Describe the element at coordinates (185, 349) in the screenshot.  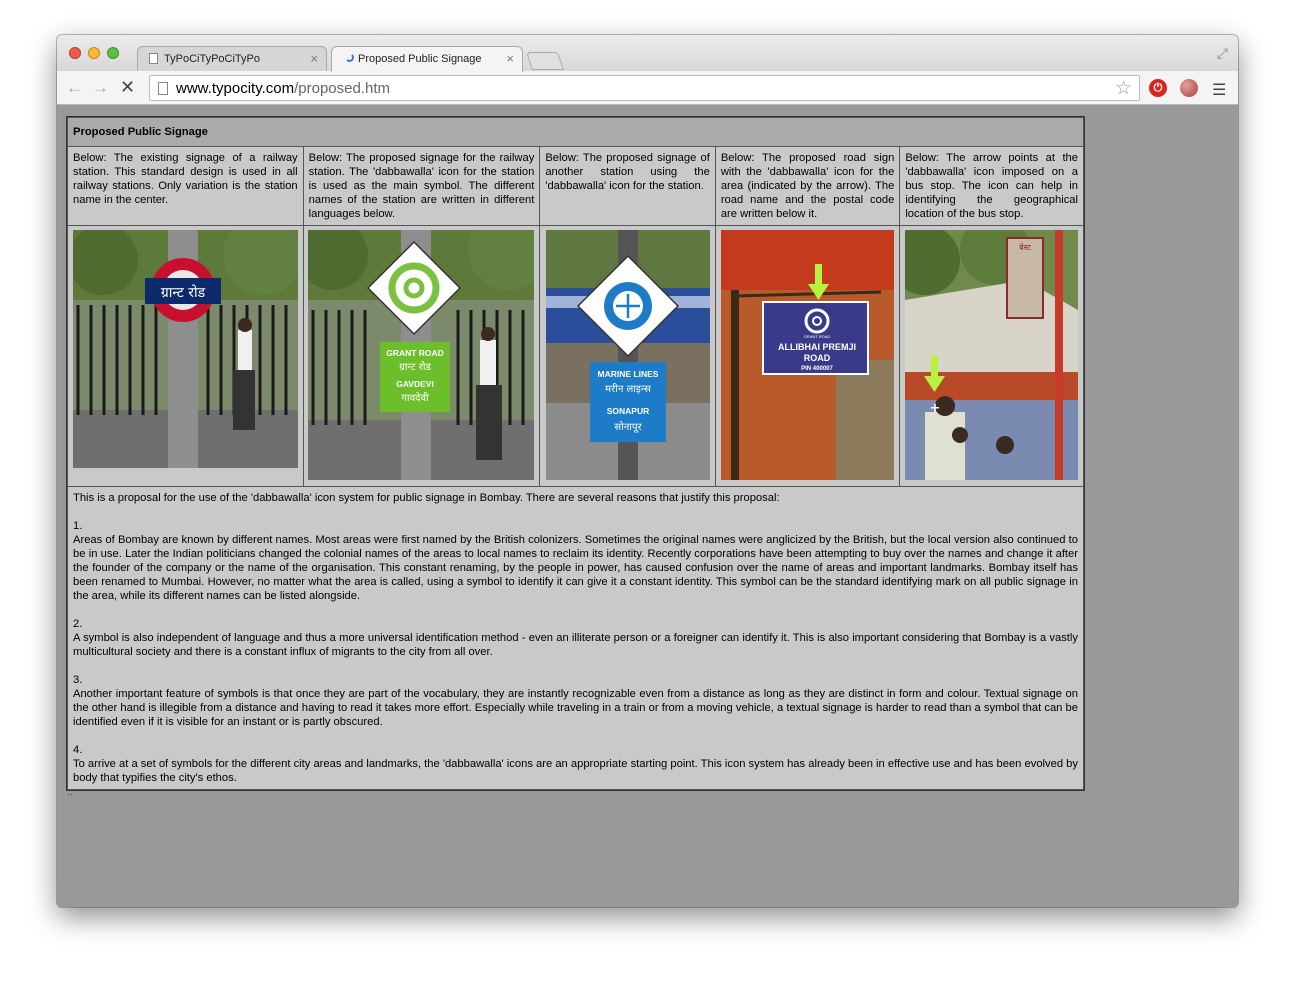
I see `photo-existing-signage: ग्रान्ट रोड` at that location.